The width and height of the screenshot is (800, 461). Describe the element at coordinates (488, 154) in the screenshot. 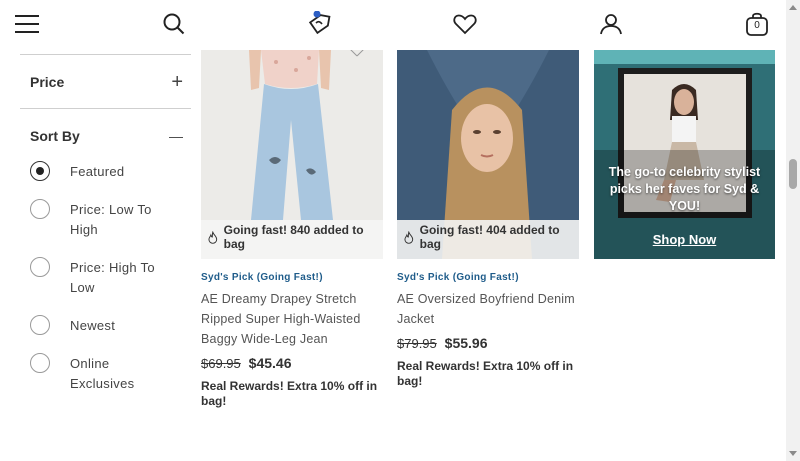

I see `product-image: Going fast! 404 added to bag` at that location.